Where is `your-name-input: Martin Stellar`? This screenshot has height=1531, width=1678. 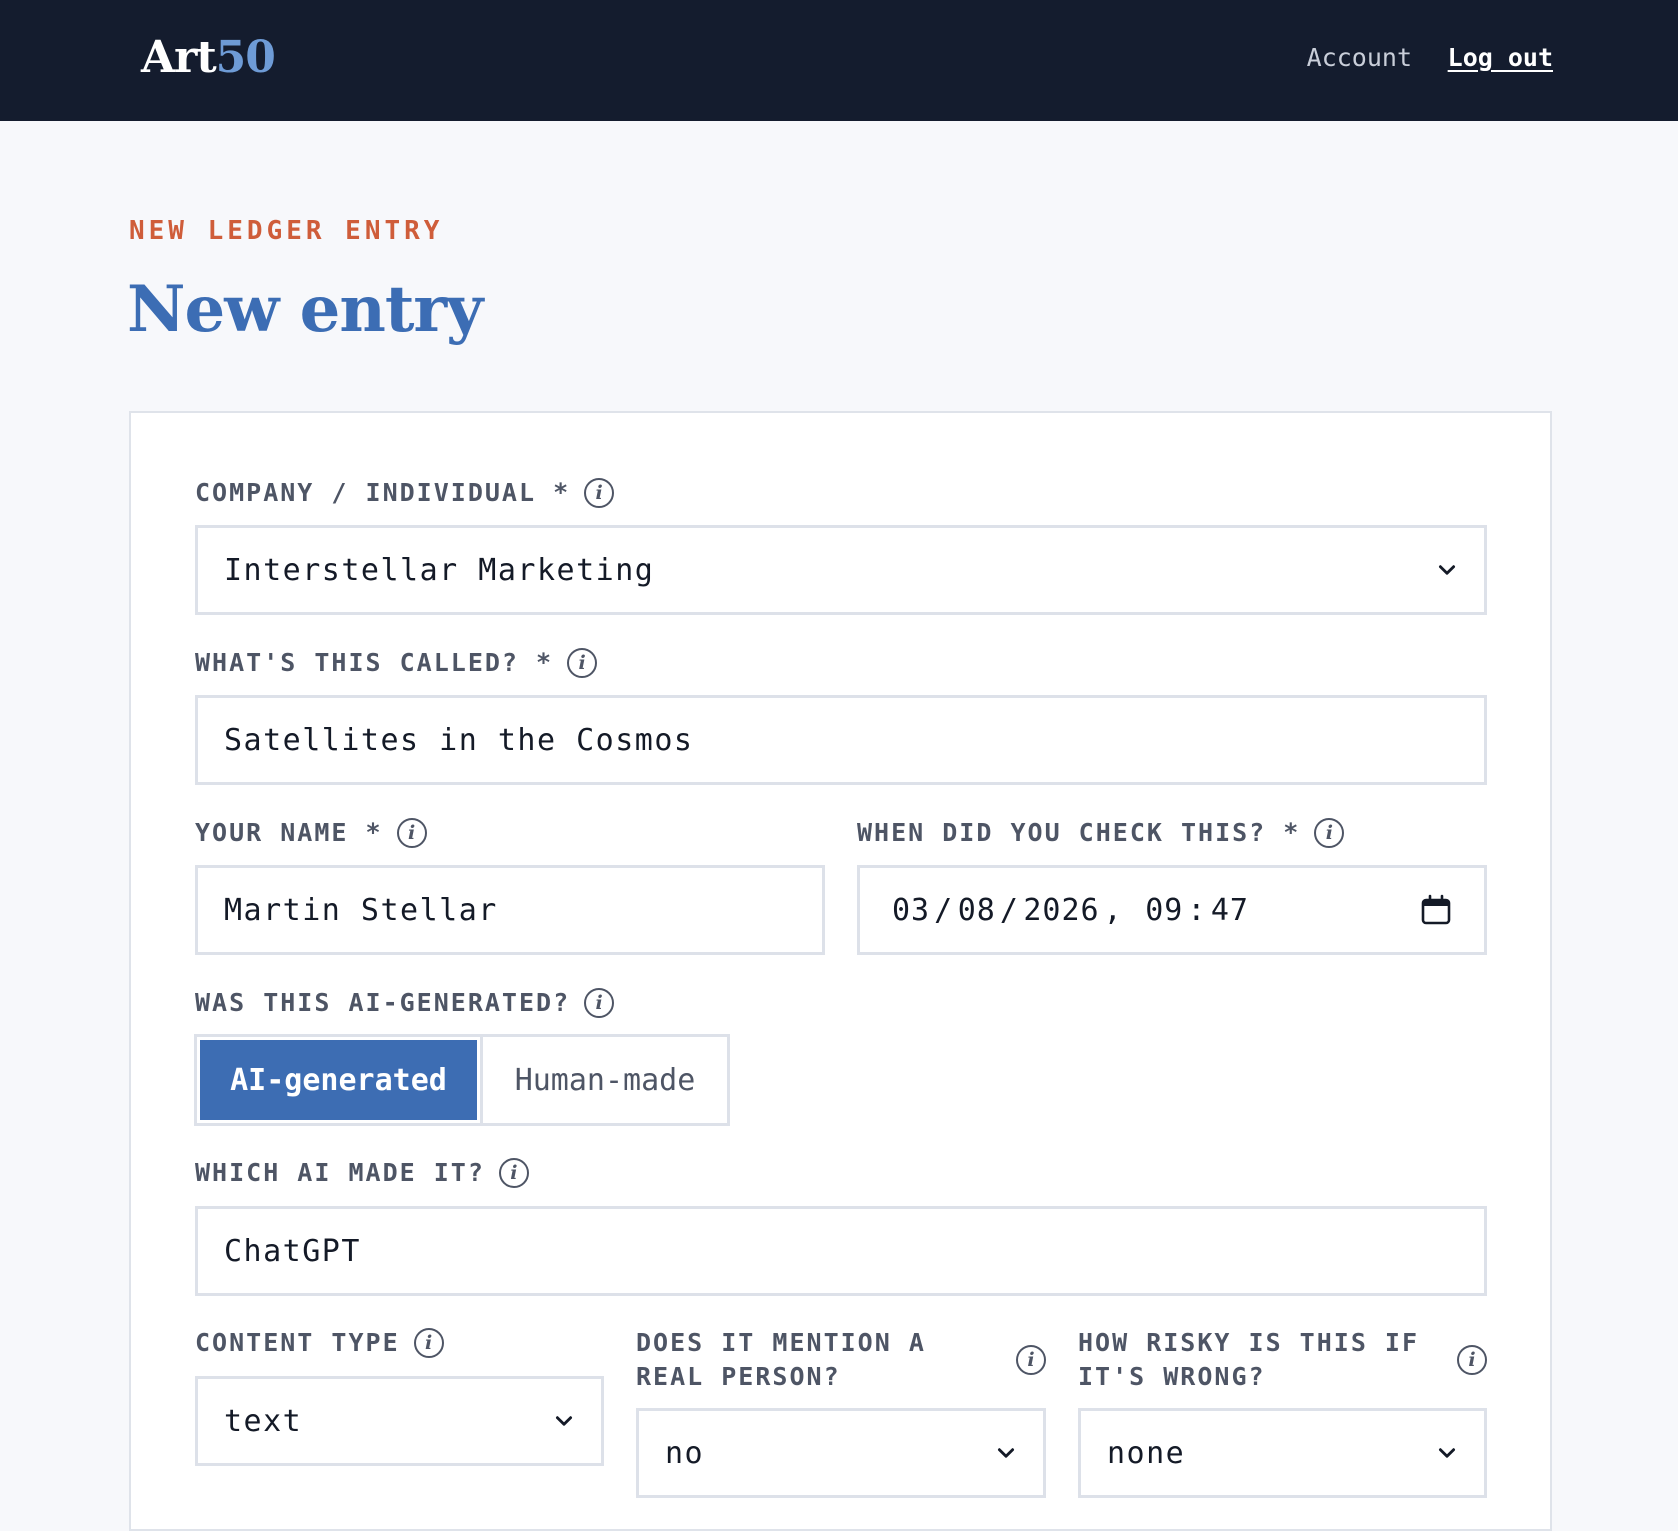
your-name-input: Martin Stellar is located at coordinates (510, 910).